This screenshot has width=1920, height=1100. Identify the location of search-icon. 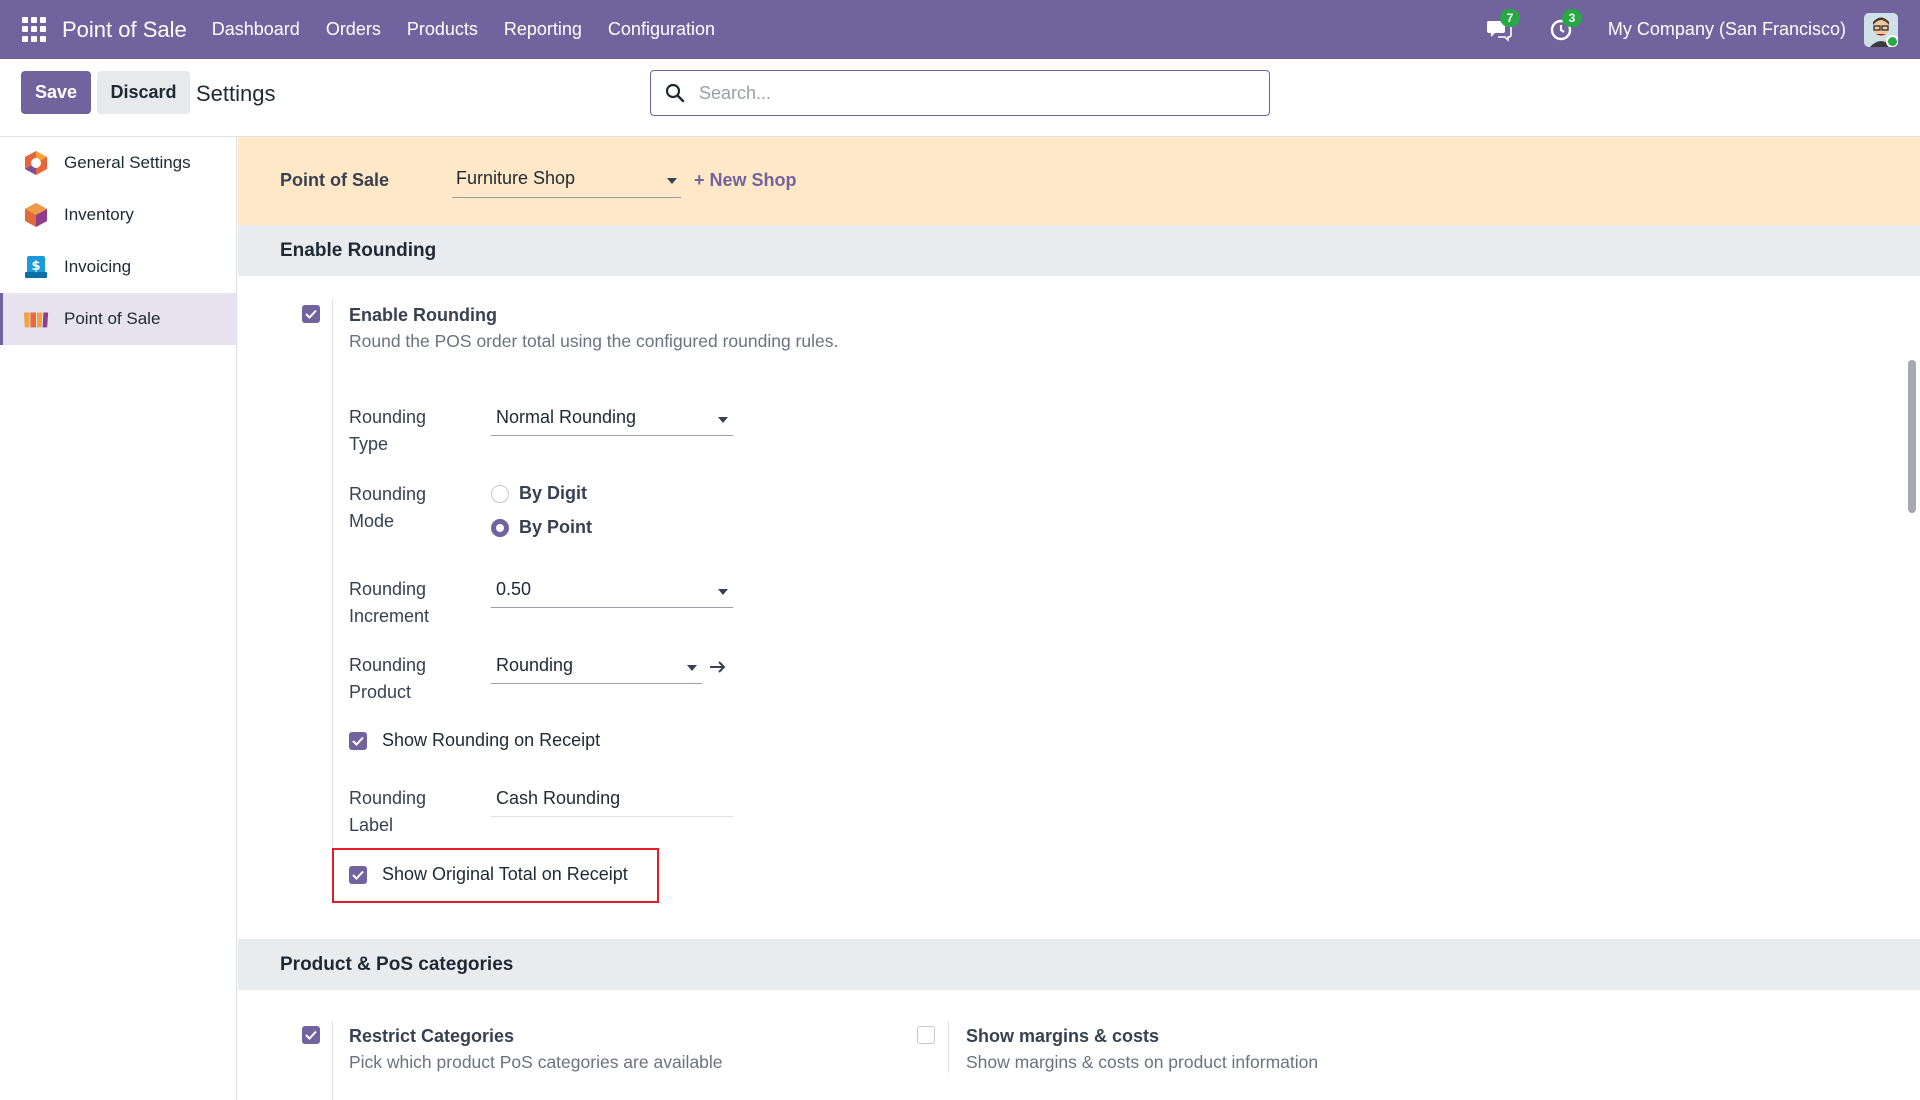
(675, 93).